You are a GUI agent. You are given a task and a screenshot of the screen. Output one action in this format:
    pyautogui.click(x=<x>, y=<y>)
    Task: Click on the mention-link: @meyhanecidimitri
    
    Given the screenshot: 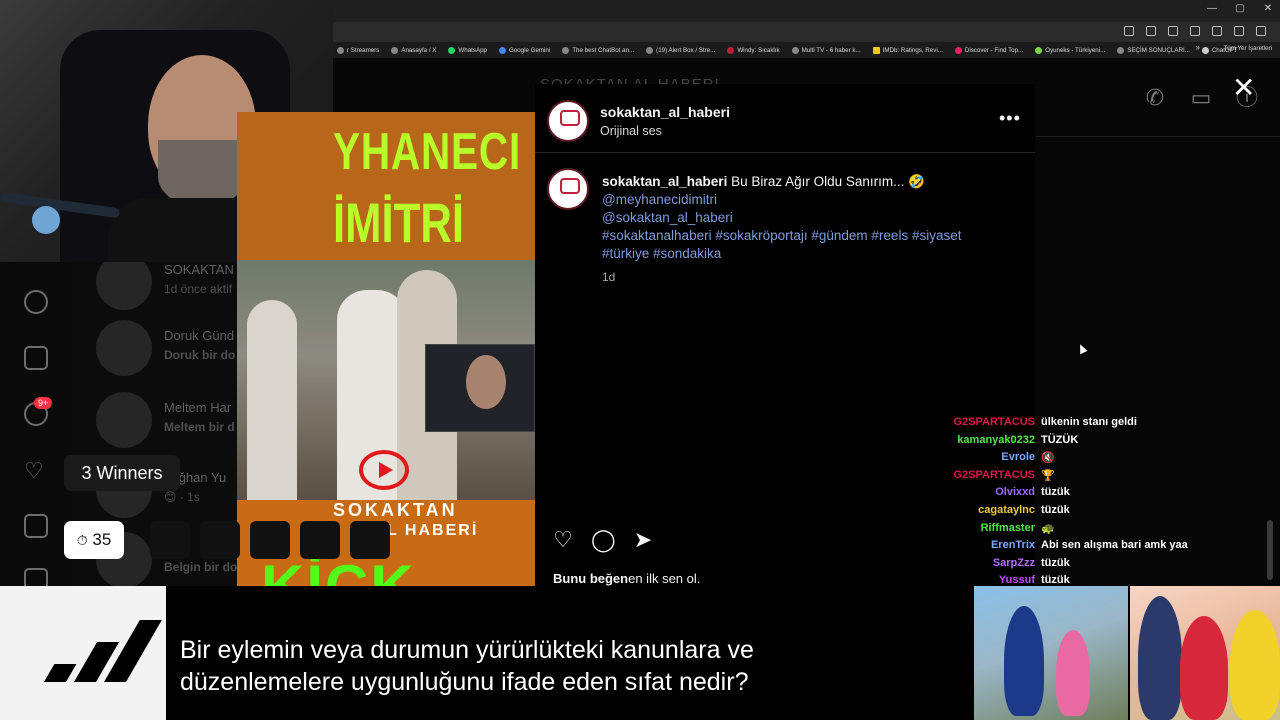 What is the action you would take?
    pyautogui.click(x=659, y=199)
    